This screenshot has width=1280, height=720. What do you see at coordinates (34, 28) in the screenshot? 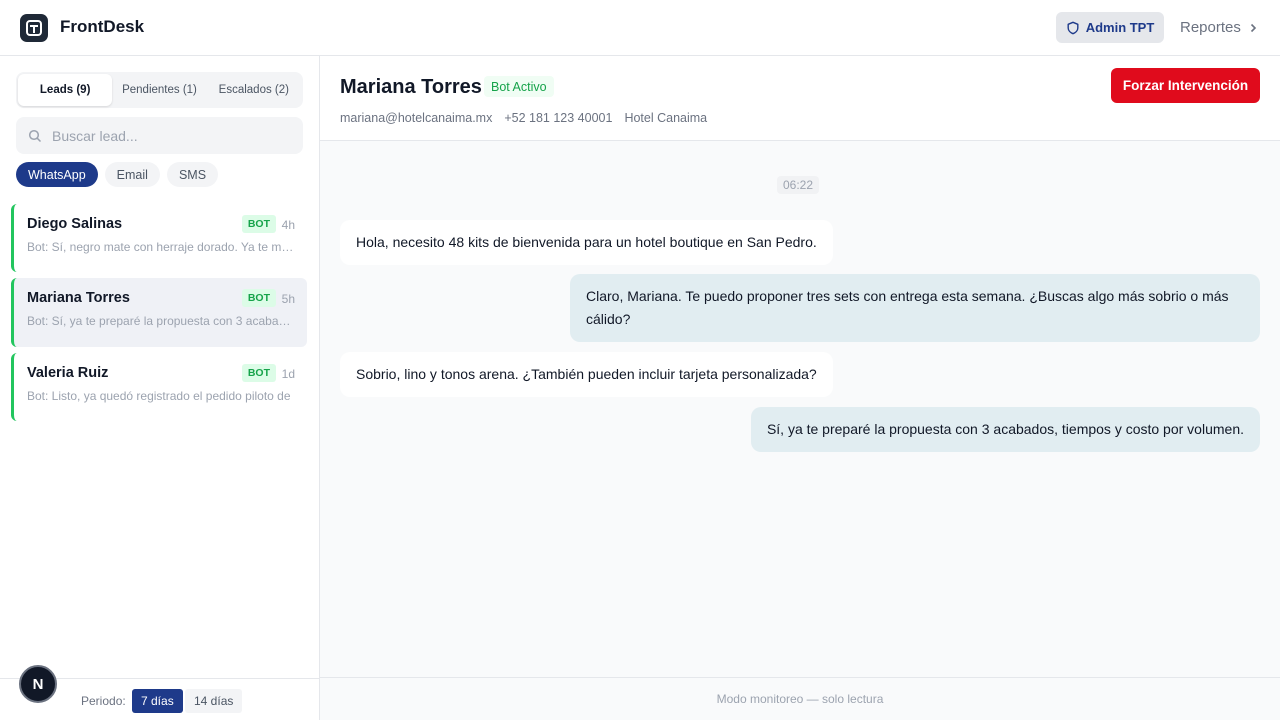
I see `frontdesk-logo-icon` at bounding box center [34, 28].